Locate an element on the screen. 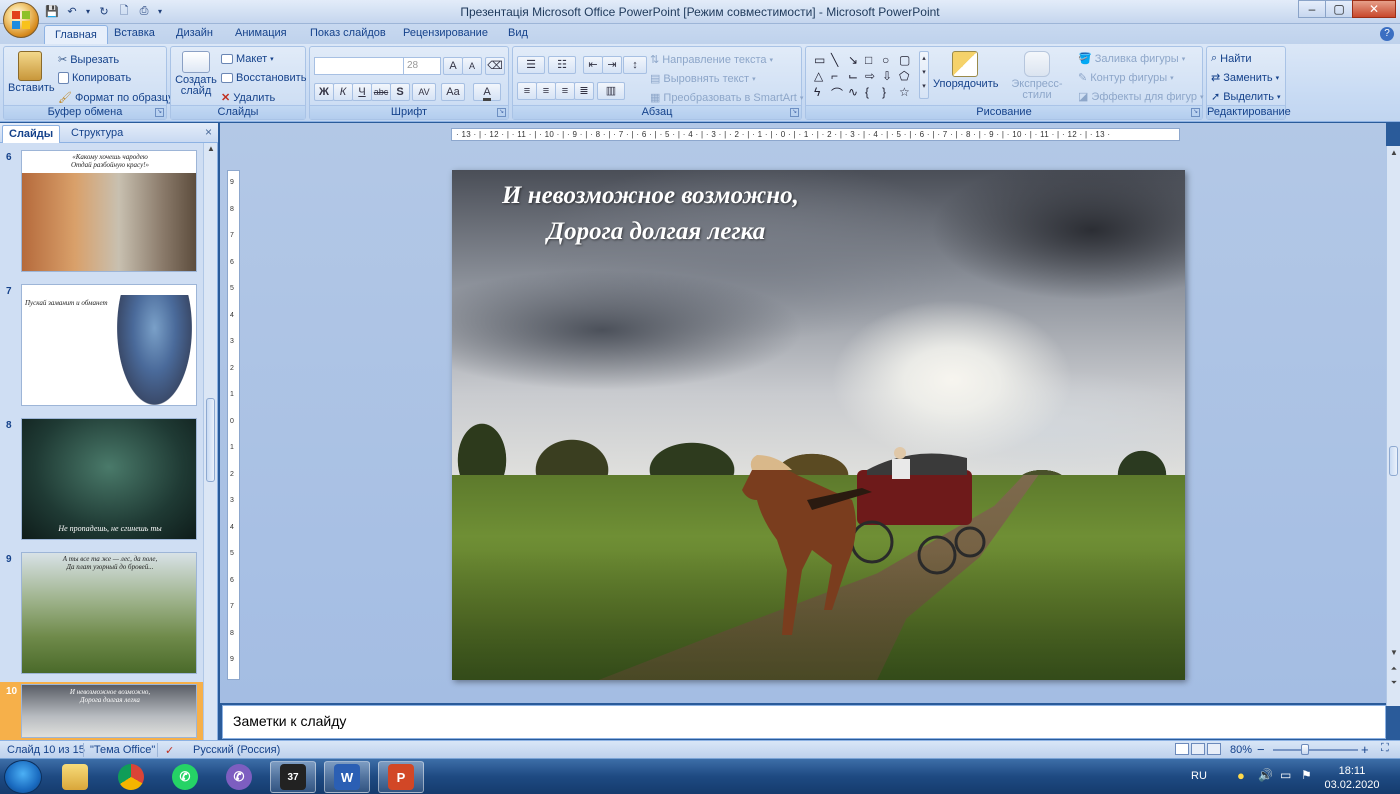 The image size is (1400, 794). format-painter-button: 🖌 Формат по образцу is located at coordinates (116, 98).